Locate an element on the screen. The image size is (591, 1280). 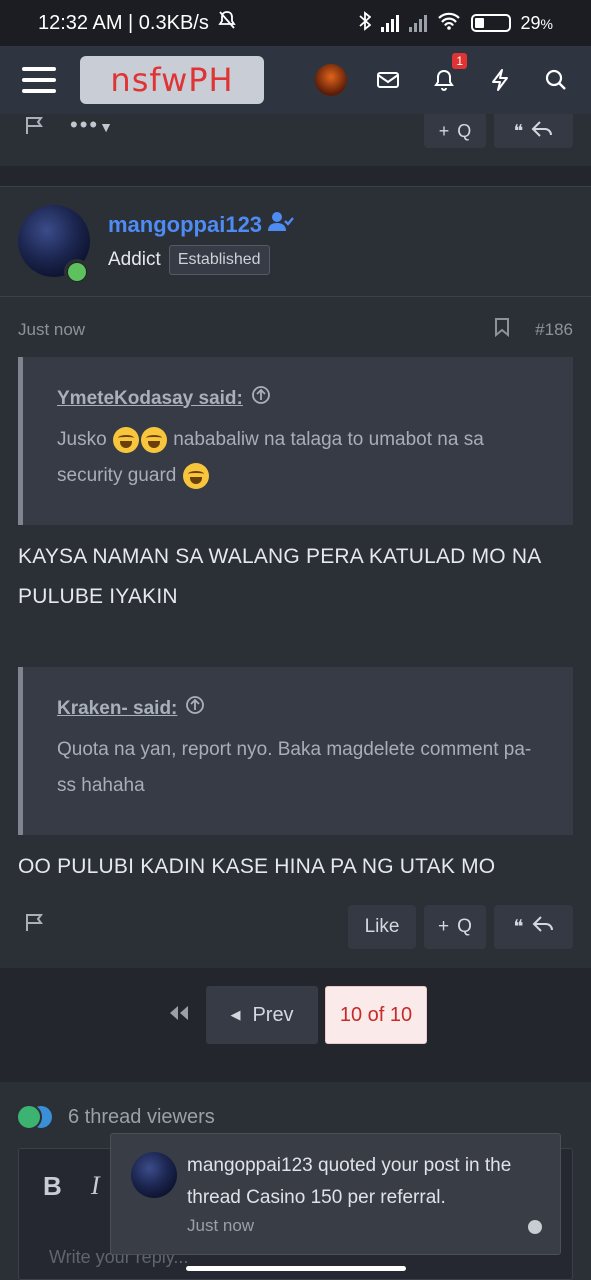
signal-icon is located at coordinates (389, 23).